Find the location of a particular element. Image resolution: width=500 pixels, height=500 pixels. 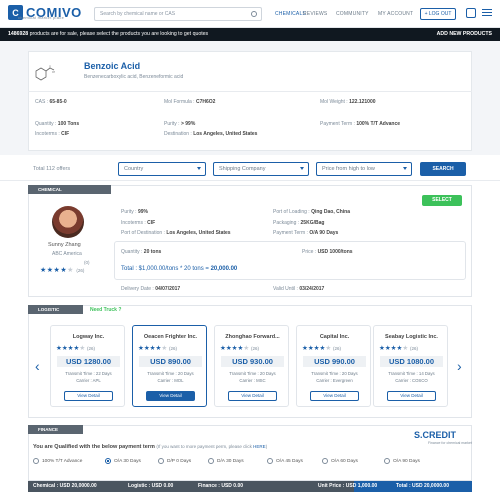

formula-label: Mol Formula : is located at coordinates (179, 102).